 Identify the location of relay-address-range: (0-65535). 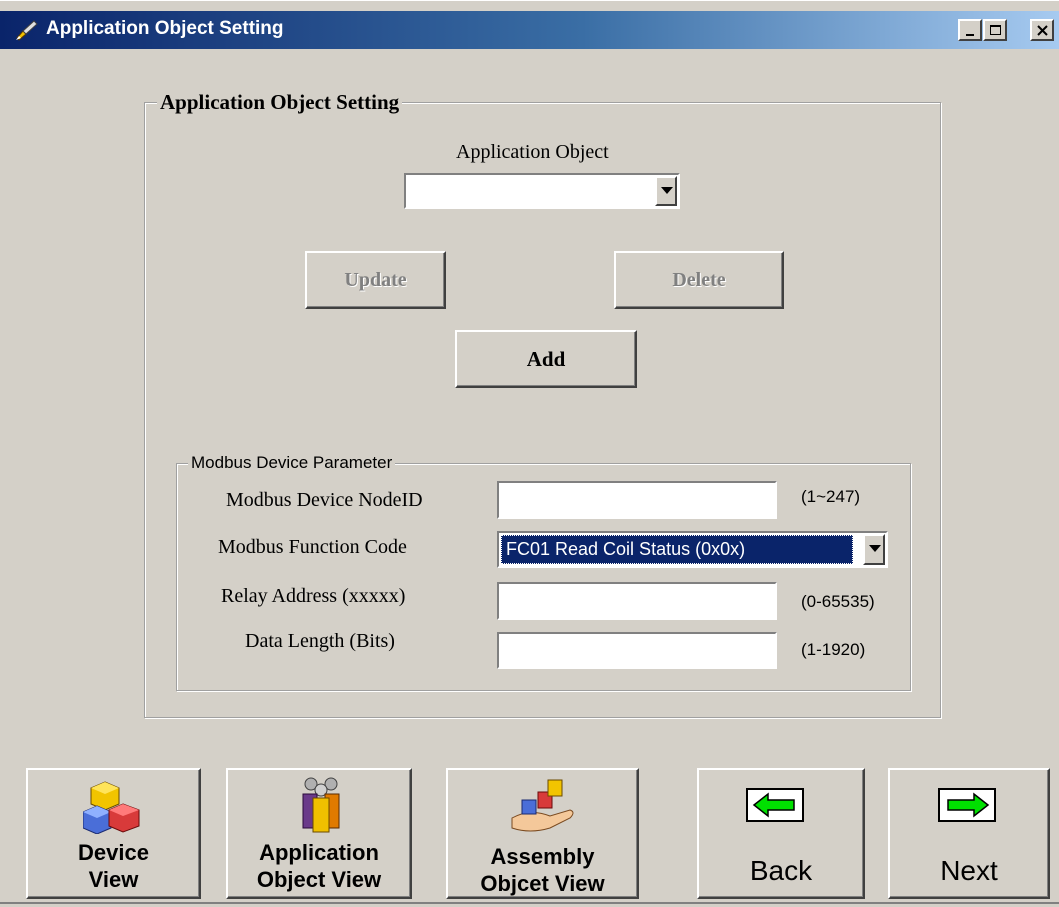
(838, 601).